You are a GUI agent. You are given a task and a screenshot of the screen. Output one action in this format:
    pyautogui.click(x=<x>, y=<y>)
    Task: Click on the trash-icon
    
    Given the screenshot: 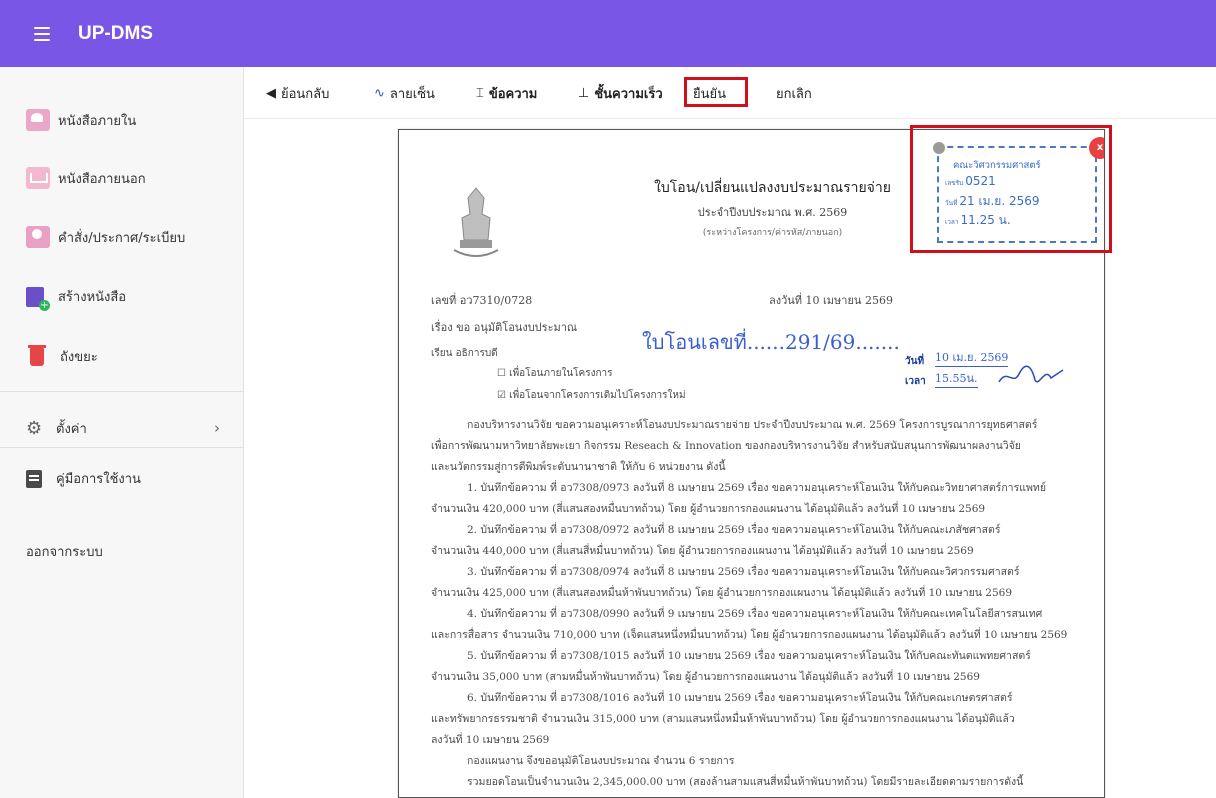 What is the action you would take?
    pyautogui.click(x=37, y=355)
    